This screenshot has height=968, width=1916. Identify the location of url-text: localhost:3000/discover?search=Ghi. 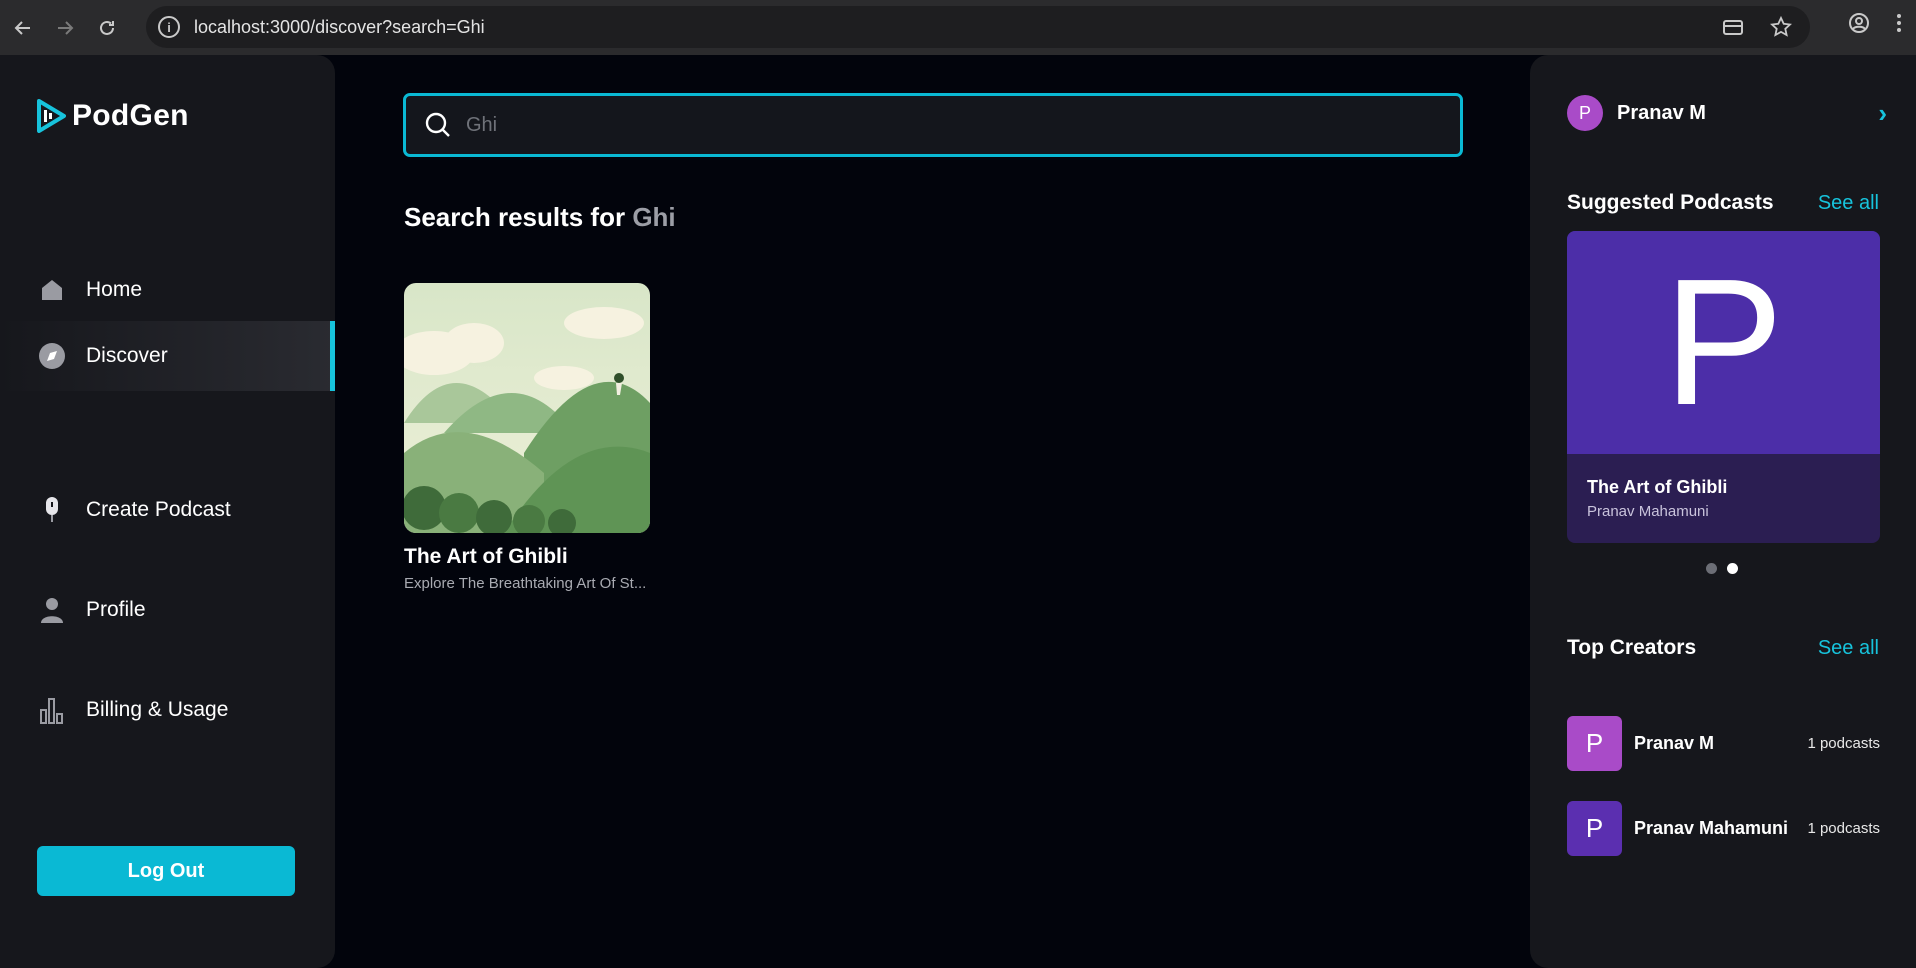
(339, 27).